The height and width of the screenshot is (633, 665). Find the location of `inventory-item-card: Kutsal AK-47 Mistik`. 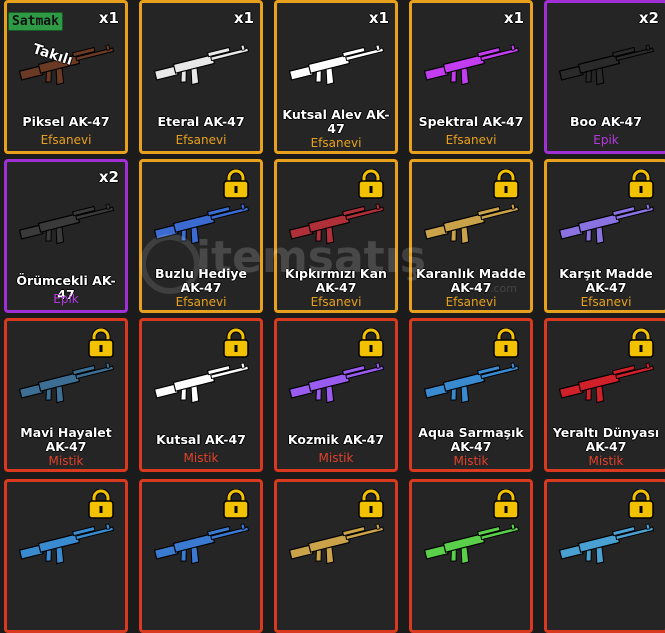

inventory-item-card: Kutsal AK-47 Mistik is located at coordinates (201, 395).